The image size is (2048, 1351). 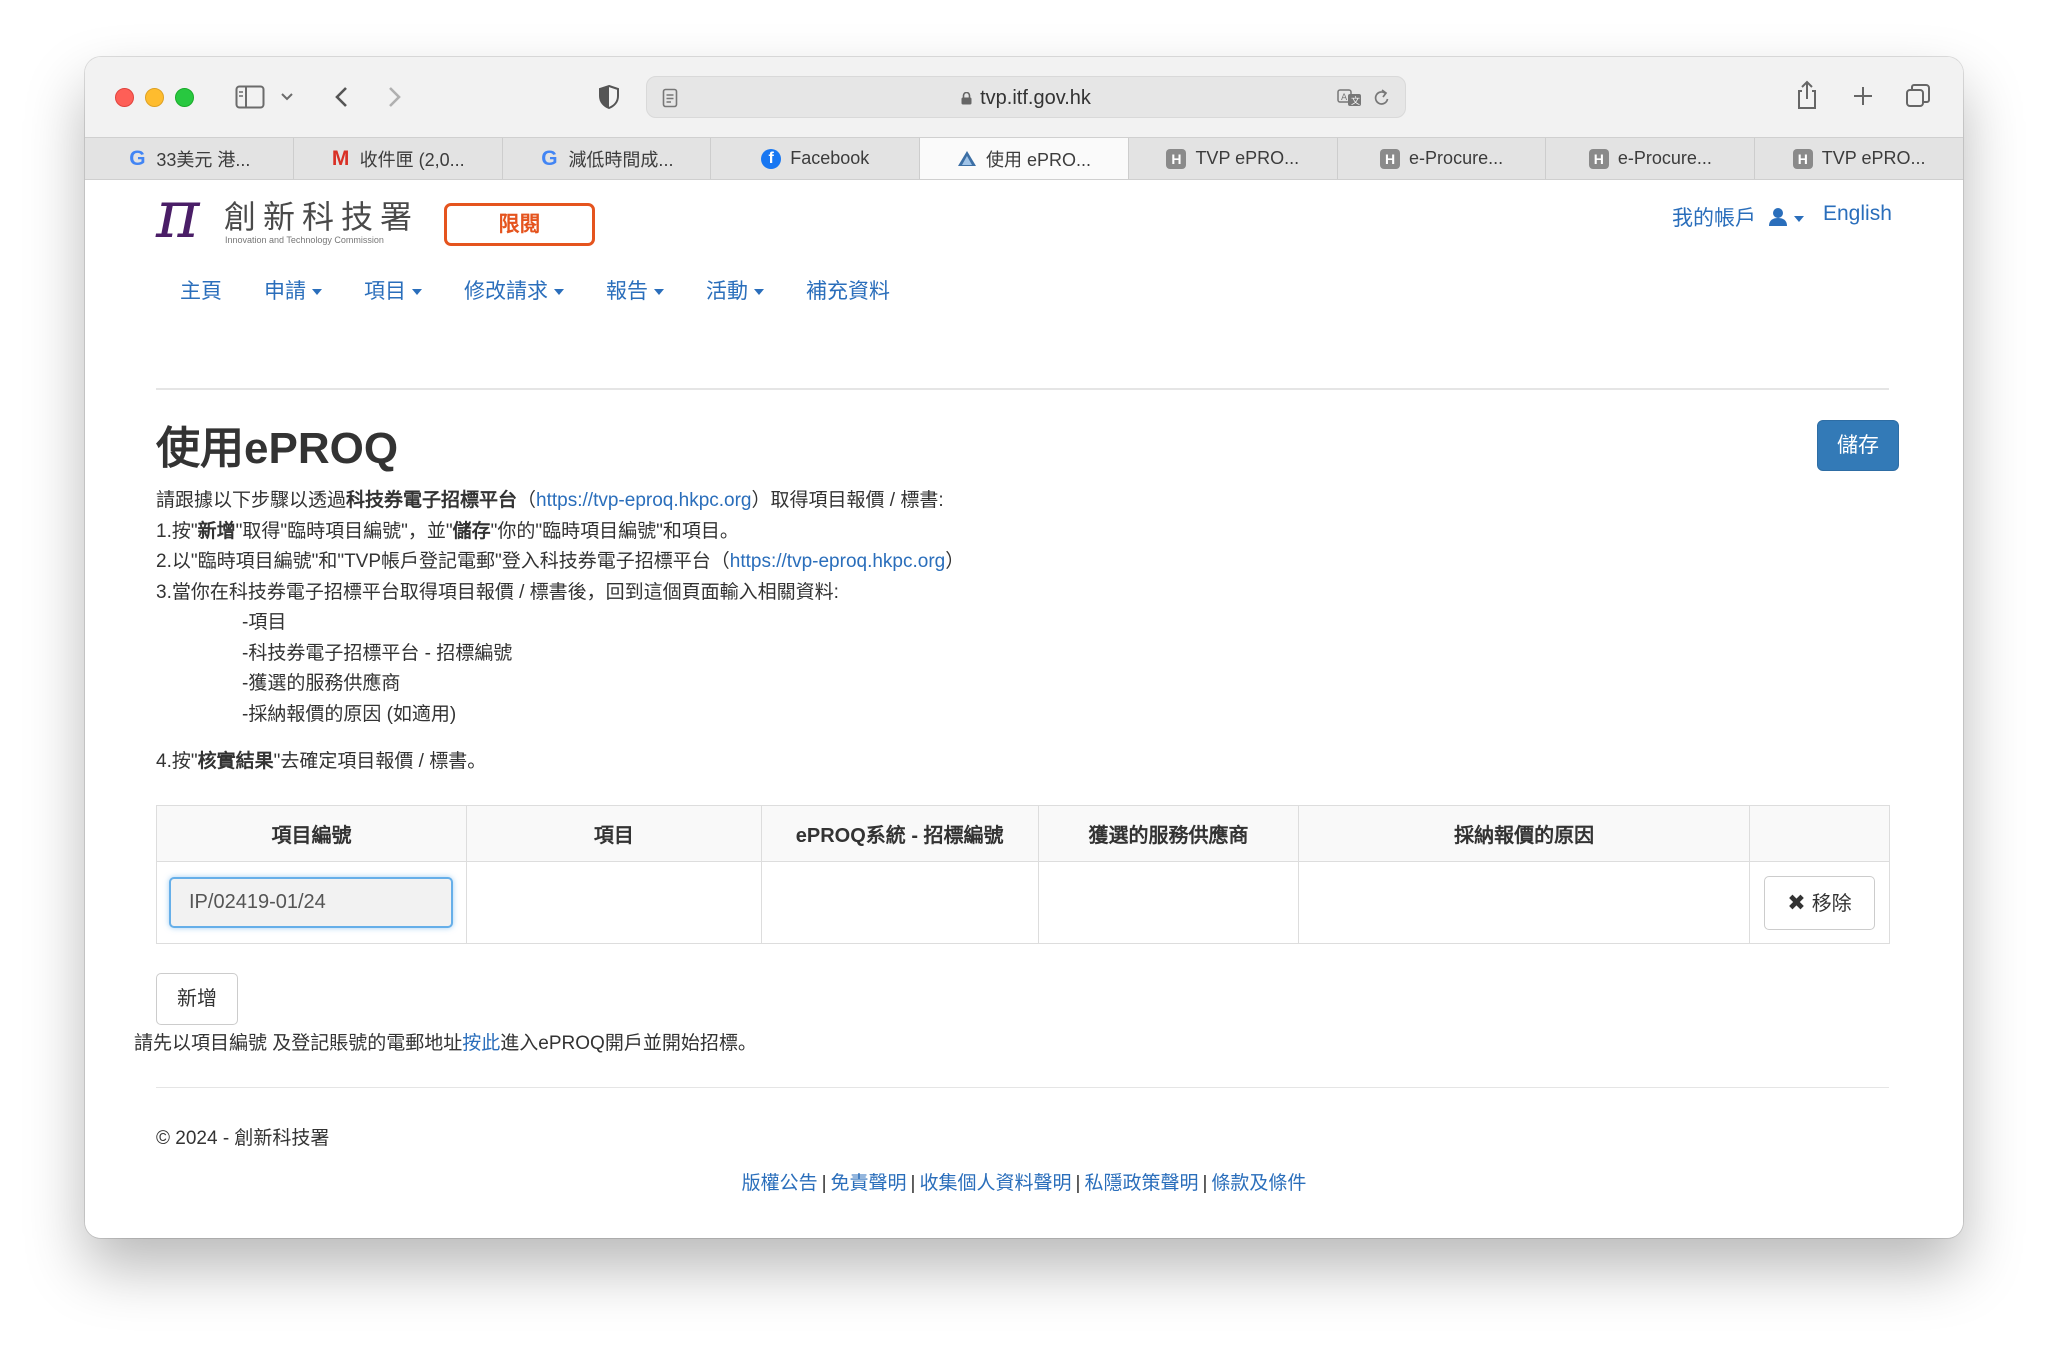 I want to click on forward-icon, so click(x=394, y=97).